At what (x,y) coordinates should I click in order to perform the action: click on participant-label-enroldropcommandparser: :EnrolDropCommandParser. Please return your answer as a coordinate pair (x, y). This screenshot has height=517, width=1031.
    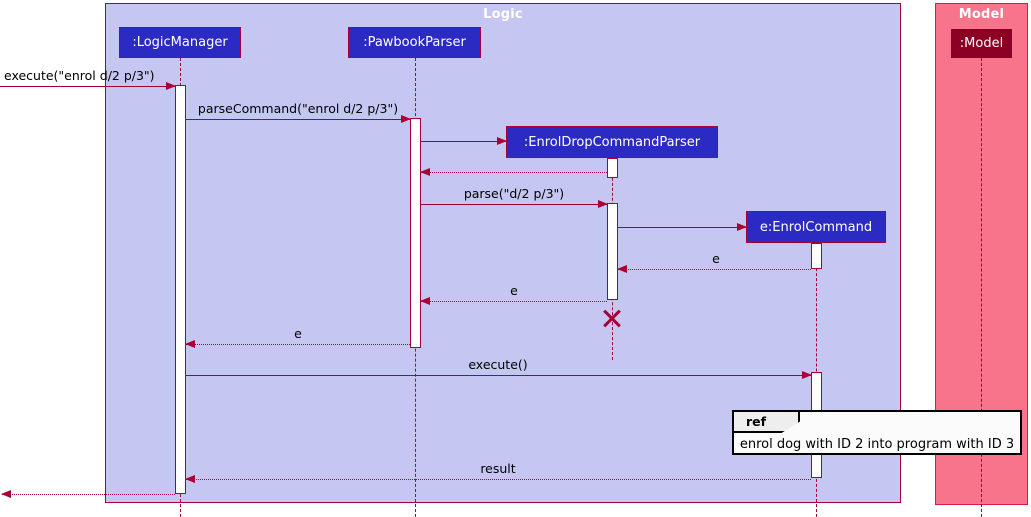
    Looking at the image, I should click on (612, 142).